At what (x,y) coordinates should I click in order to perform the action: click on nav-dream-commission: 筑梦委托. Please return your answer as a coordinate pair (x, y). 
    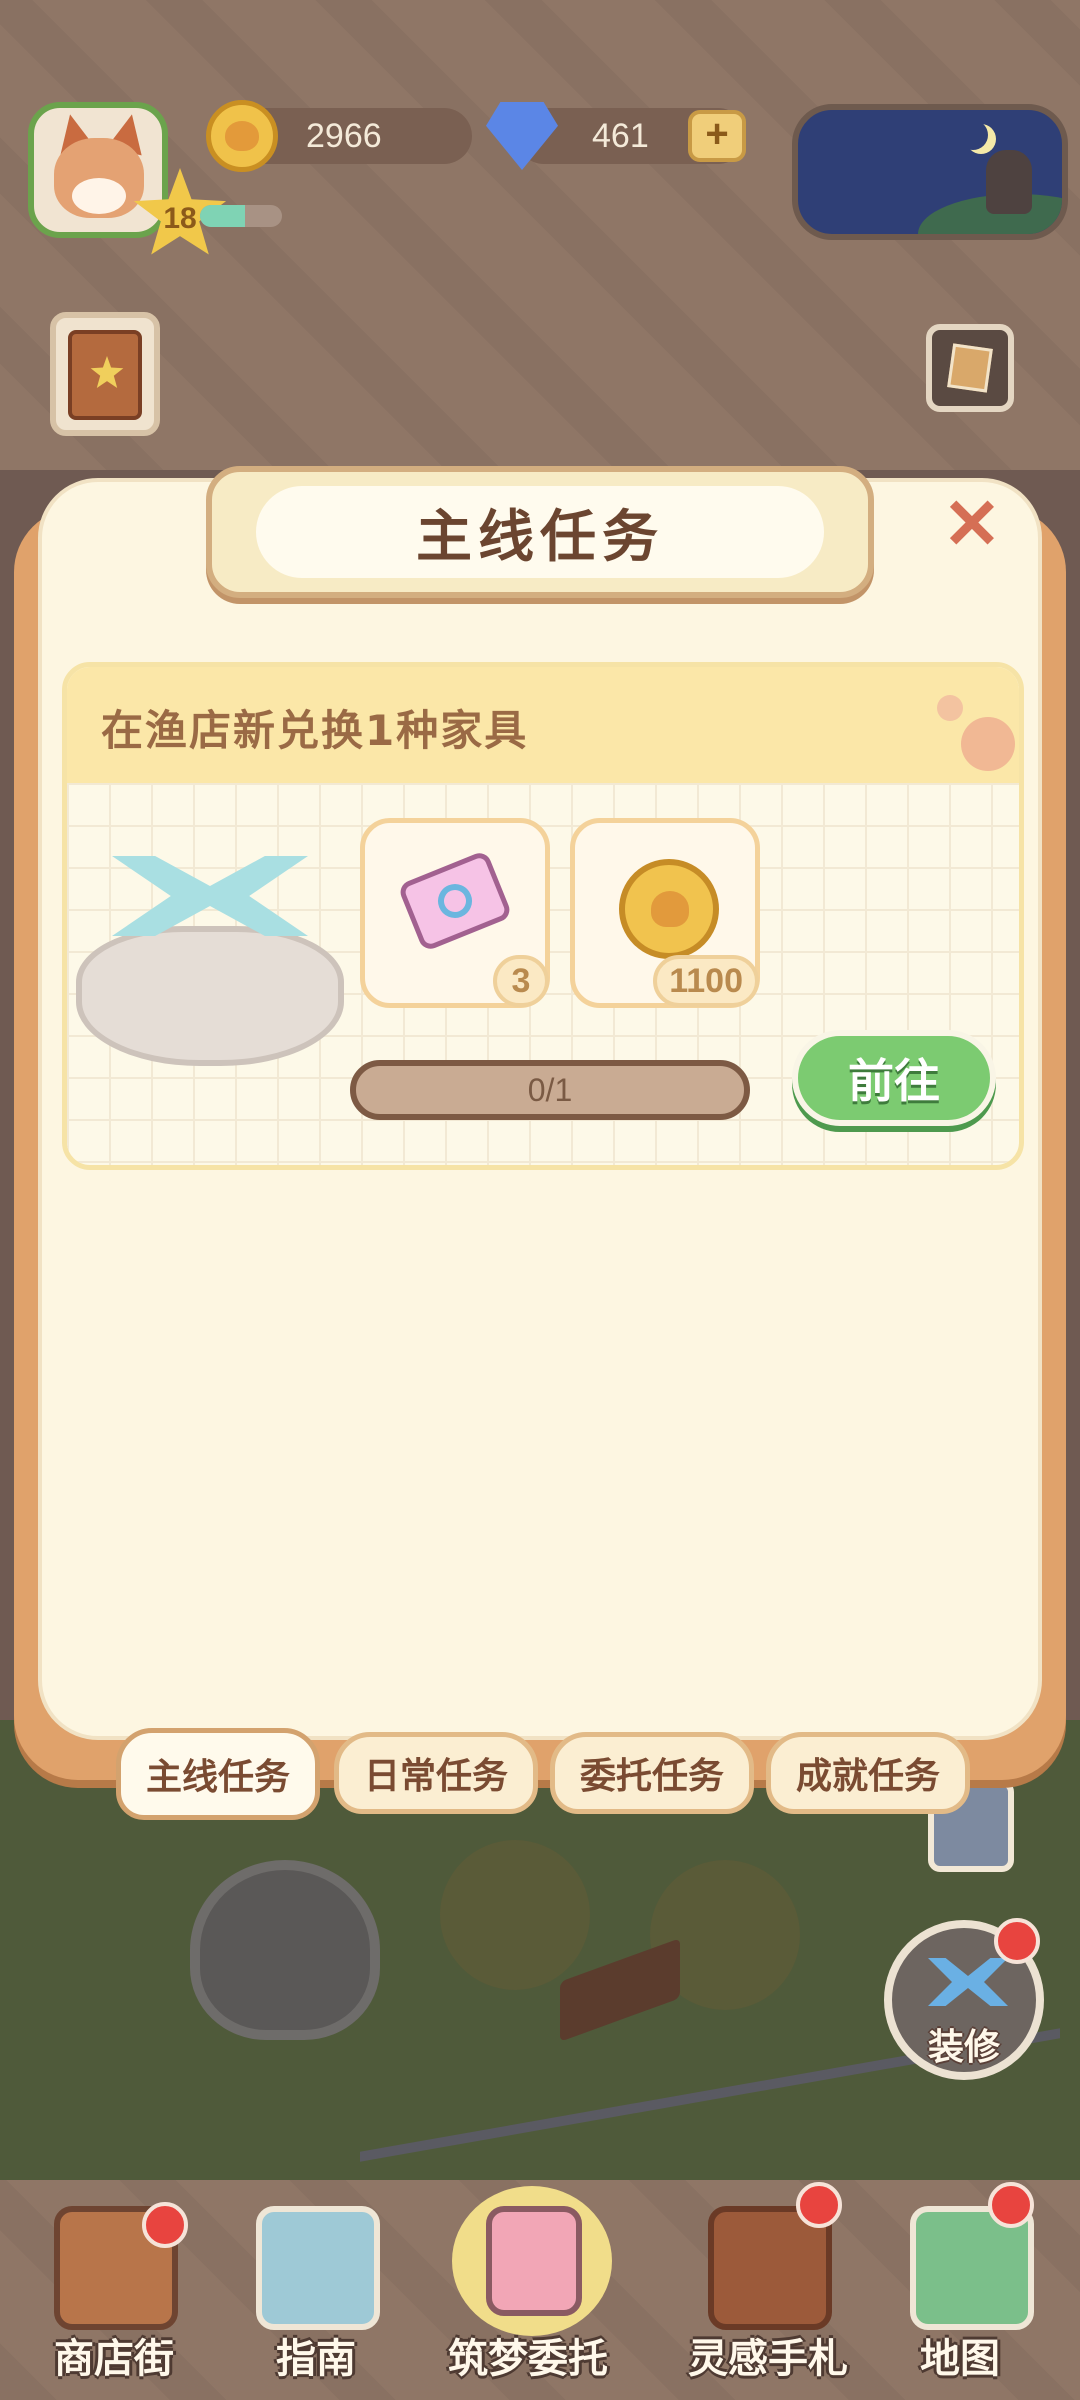
    Looking at the image, I should click on (528, 2286).